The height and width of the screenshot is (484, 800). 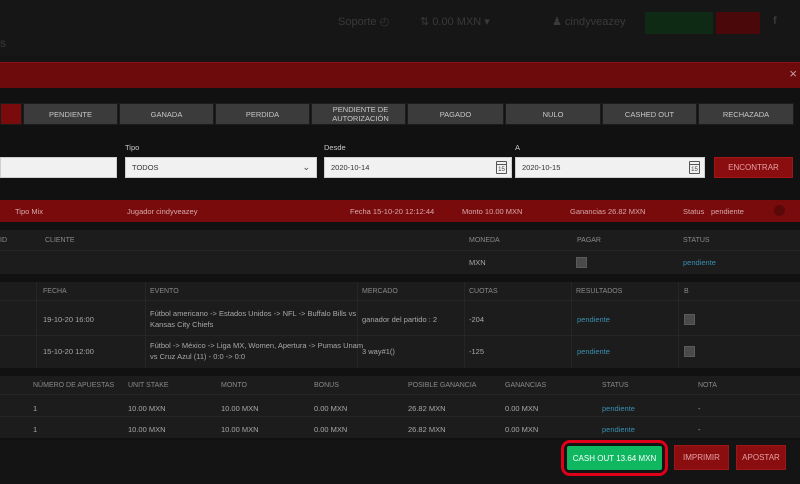 What do you see at coordinates (746, 114) in the screenshot?
I see `tab-rechazada: RECHAZADA` at bounding box center [746, 114].